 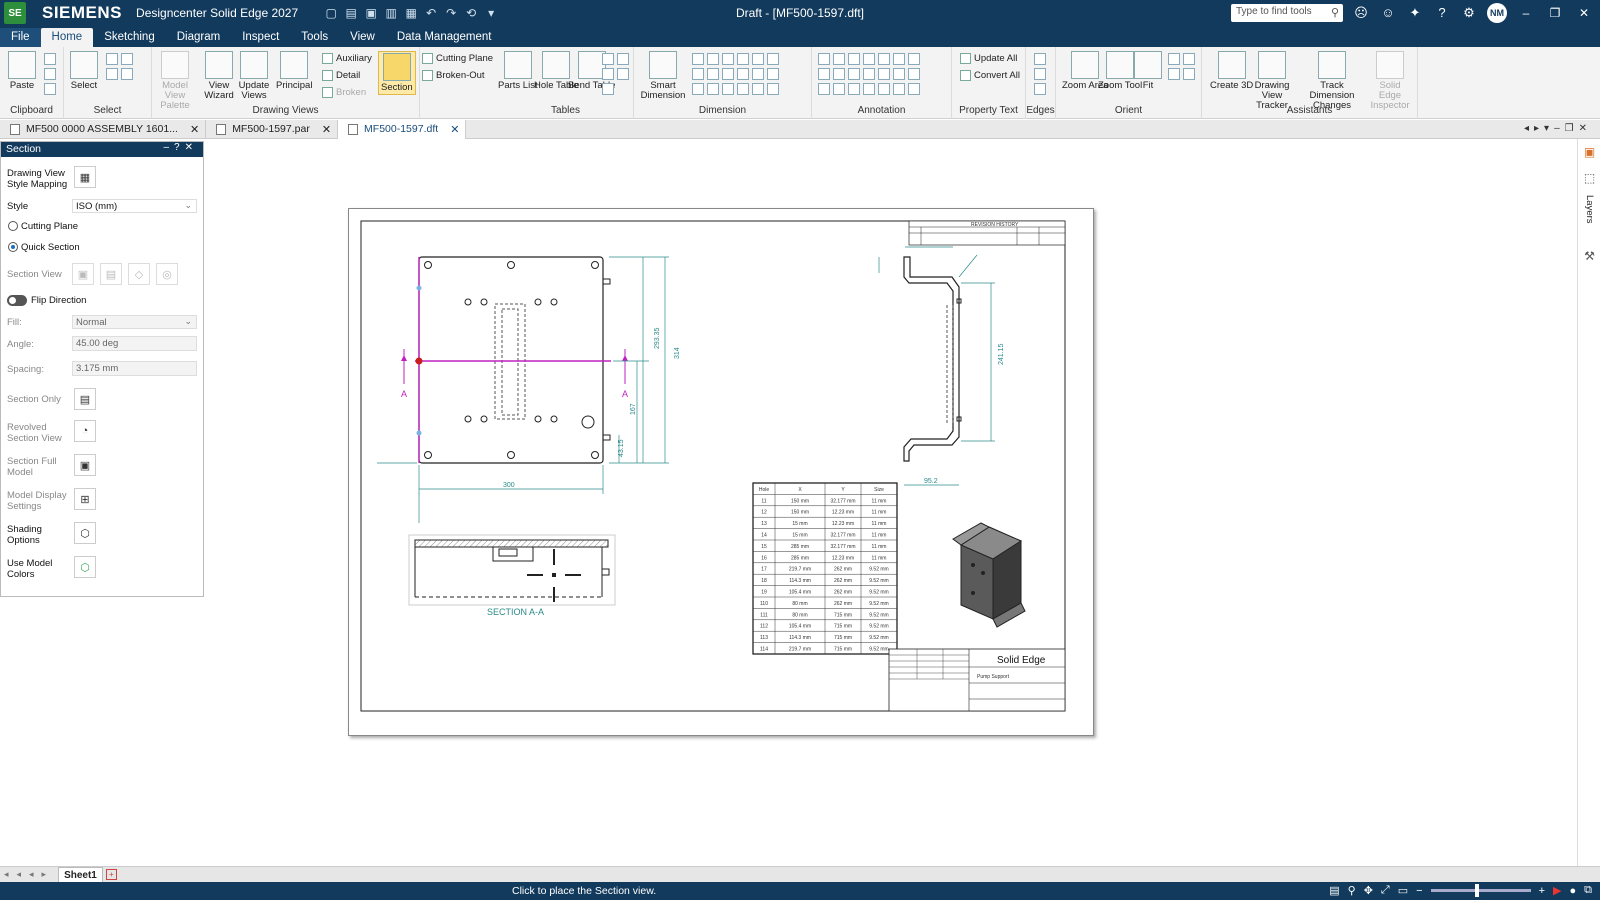 I want to click on flip-direction-toggle, so click(x=17, y=300).